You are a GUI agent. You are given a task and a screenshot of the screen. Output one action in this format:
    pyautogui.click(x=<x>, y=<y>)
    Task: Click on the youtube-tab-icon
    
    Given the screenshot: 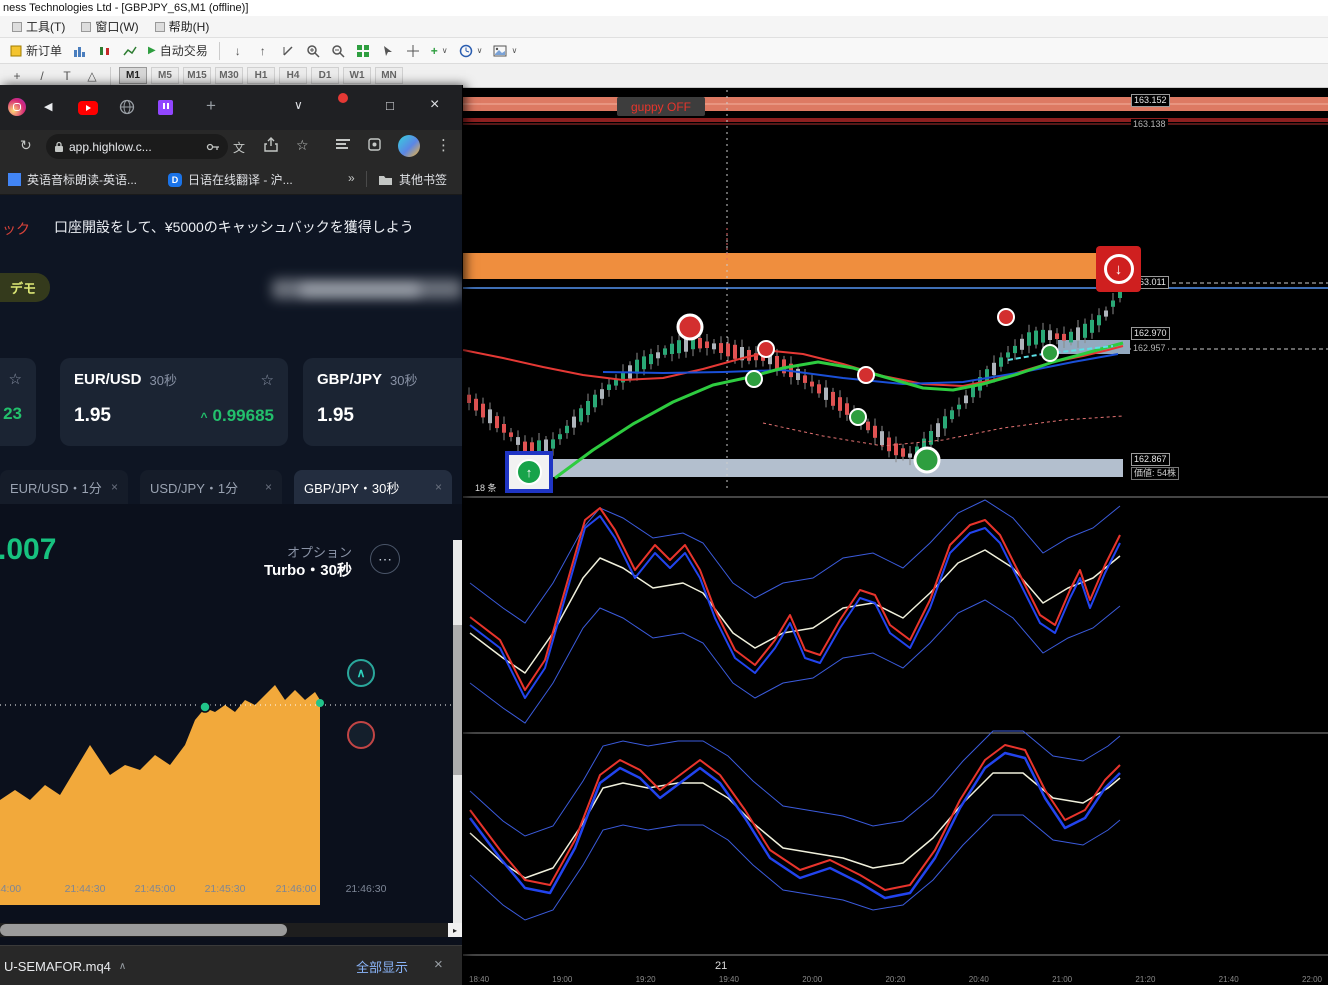 What is the action you would take?
    pyautogui.click(x=88, y=108)
    